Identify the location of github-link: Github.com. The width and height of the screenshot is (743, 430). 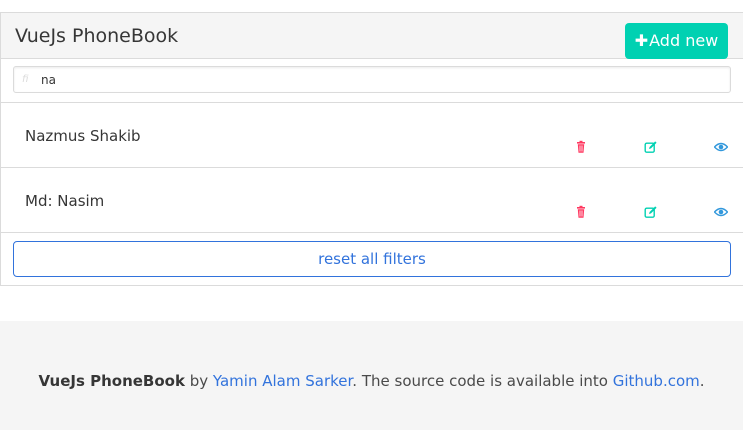
(656, 381).